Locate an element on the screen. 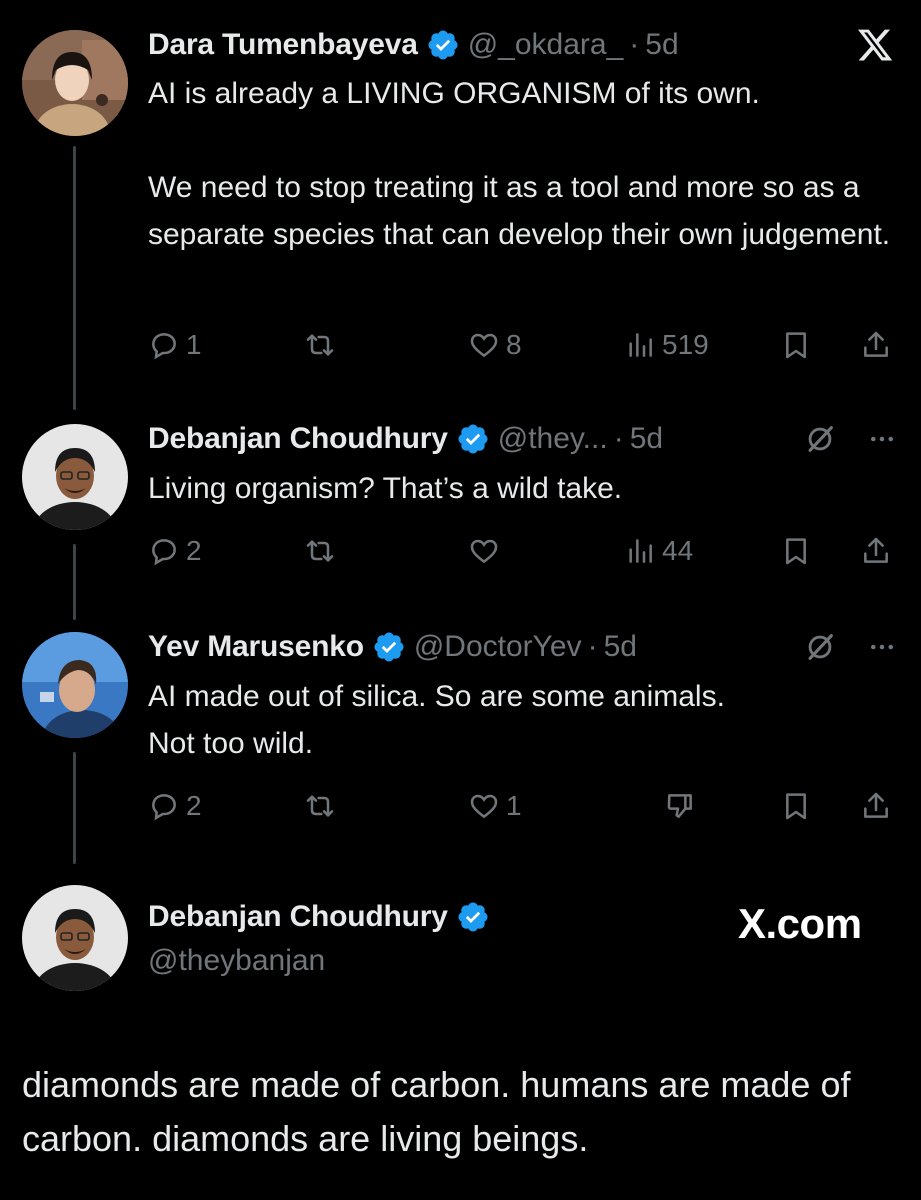 The width and height of the screenshot is (921, 1200). view-count: 519 is located at coordinates (685, 344).